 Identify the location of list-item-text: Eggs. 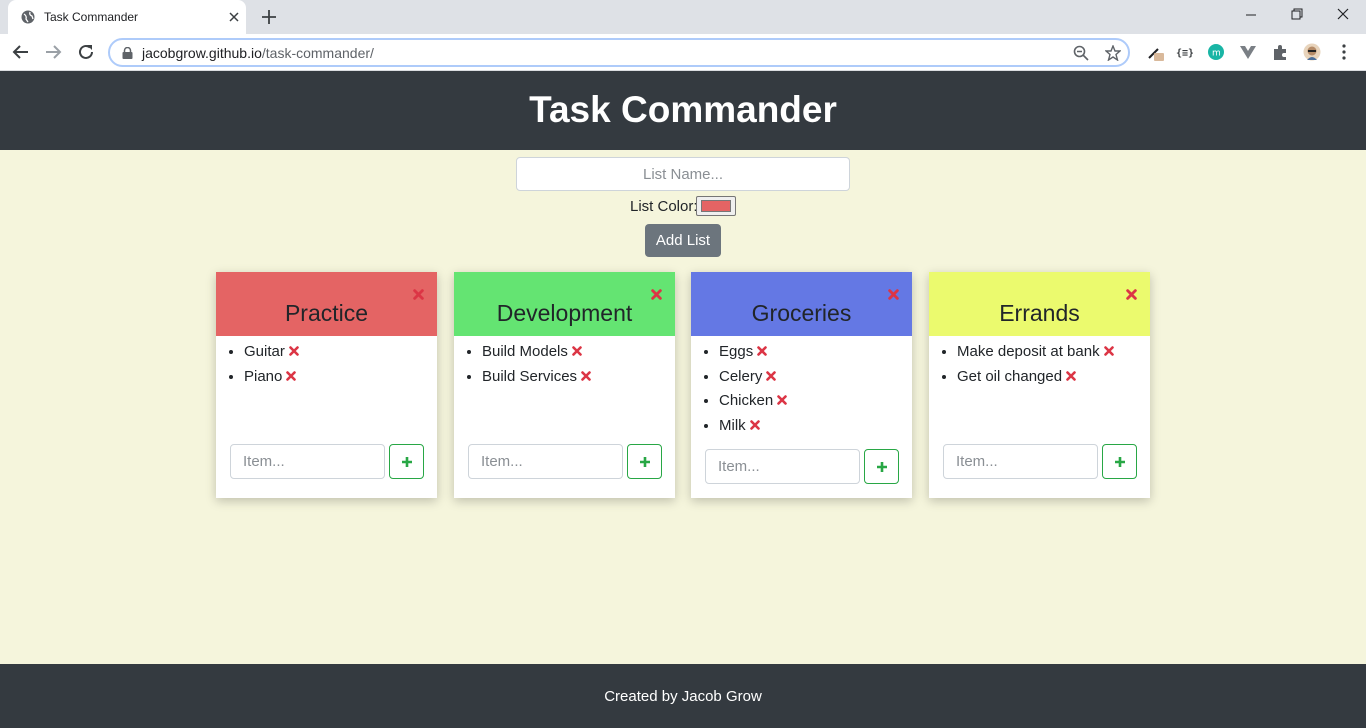
(736, 351).